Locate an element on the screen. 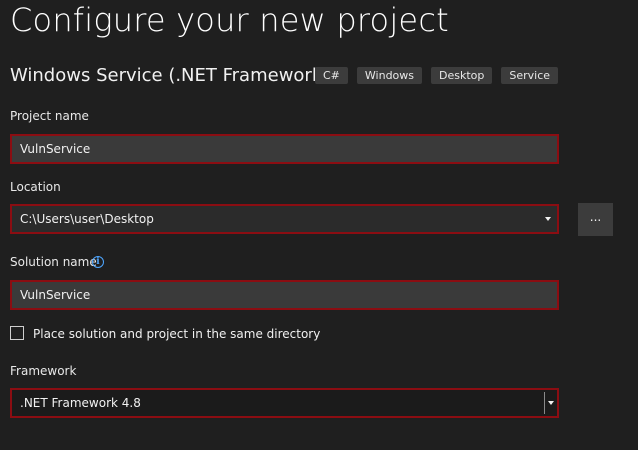 This screenshot has width=638, height=450. framework-label: Framework is located at coordinates (43, 371).